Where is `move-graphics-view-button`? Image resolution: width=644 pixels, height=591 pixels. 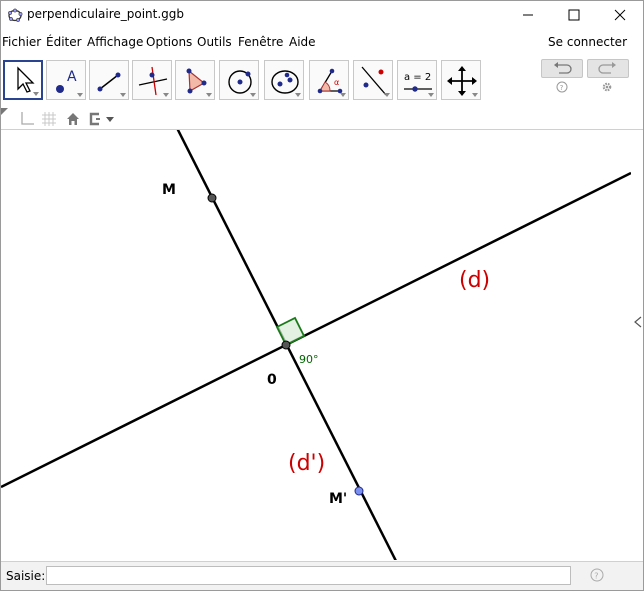 move-graphics-view-button is located at coordinates (461, 80).